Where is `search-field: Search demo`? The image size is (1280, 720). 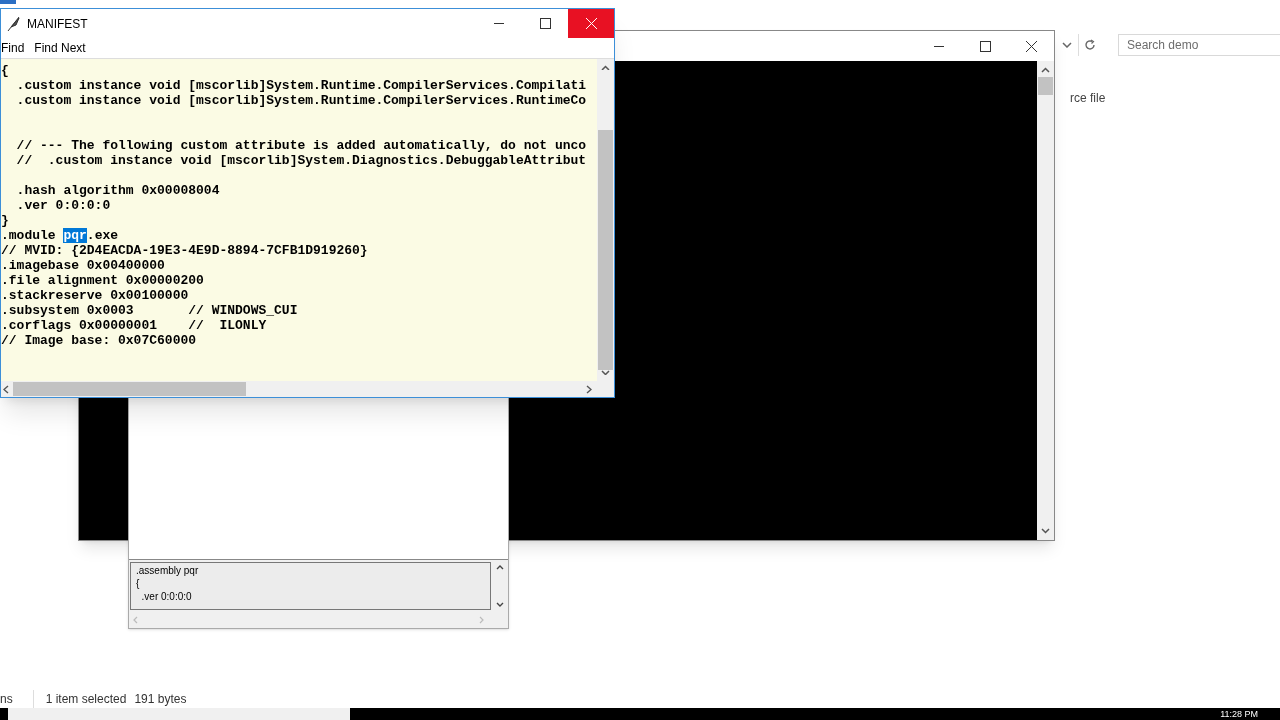
search-field: Search demo is located at coordinates (1199, 45).